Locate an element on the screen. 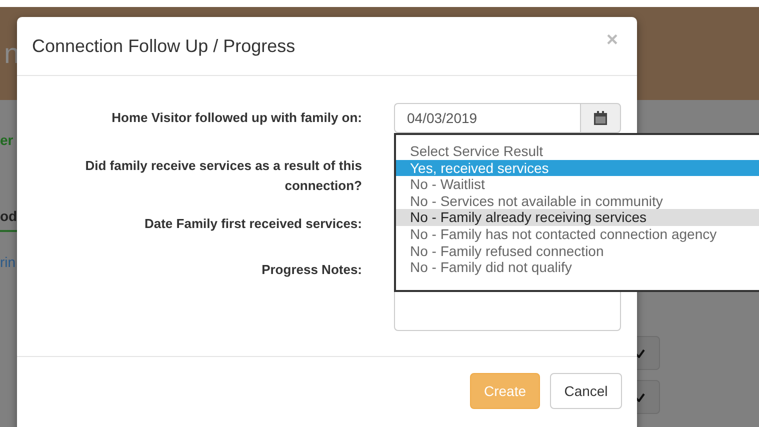 This screenshot has height=427, width=759. dropdown-option: No - Family already receiving services is located at coordinates (577, 217).